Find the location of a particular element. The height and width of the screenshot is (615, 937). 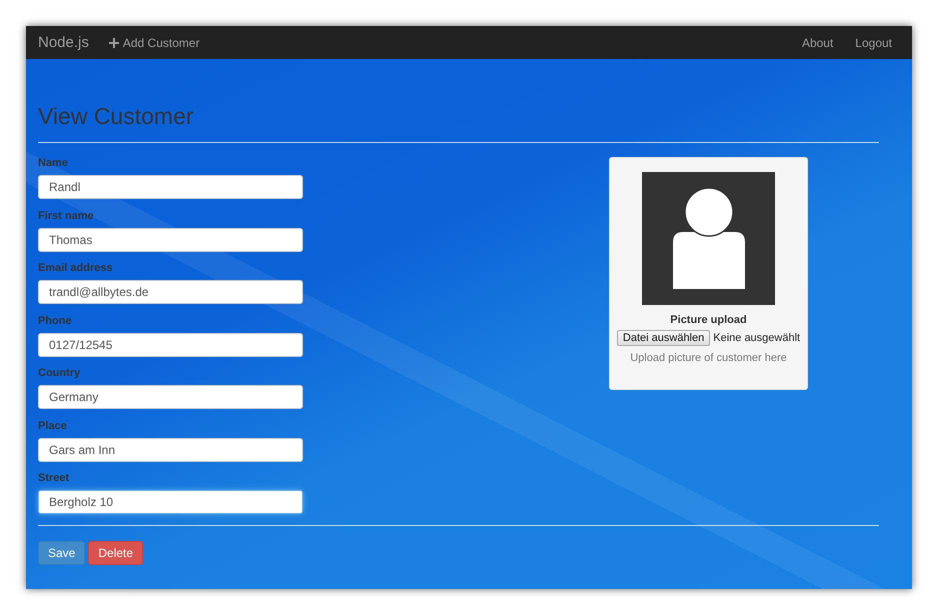

save-button: Save is located at coordinates (62, 553).